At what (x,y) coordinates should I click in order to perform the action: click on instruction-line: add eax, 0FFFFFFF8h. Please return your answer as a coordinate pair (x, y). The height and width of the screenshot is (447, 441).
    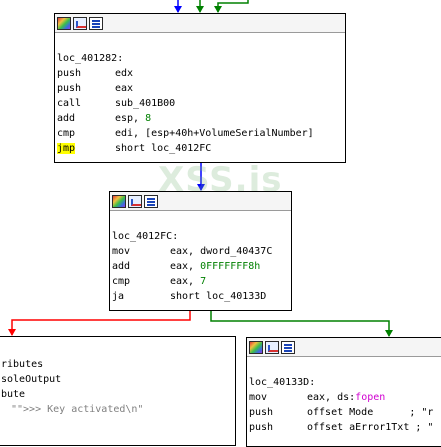
    Looking at the image, I should click on (201, 266).